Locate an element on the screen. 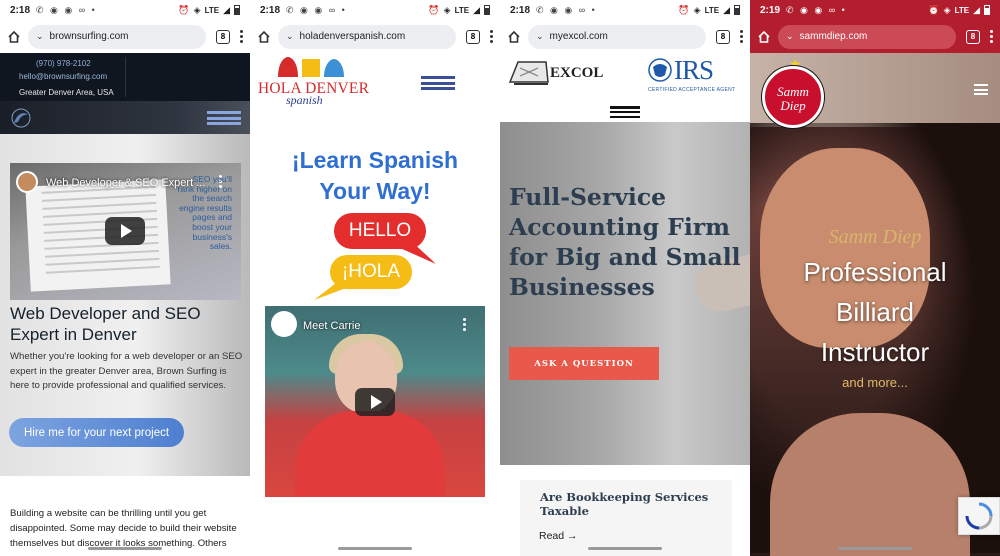  browser-toolbar: ⌄ holadenverspanish.com 8 is located at coordinates (375, 36).